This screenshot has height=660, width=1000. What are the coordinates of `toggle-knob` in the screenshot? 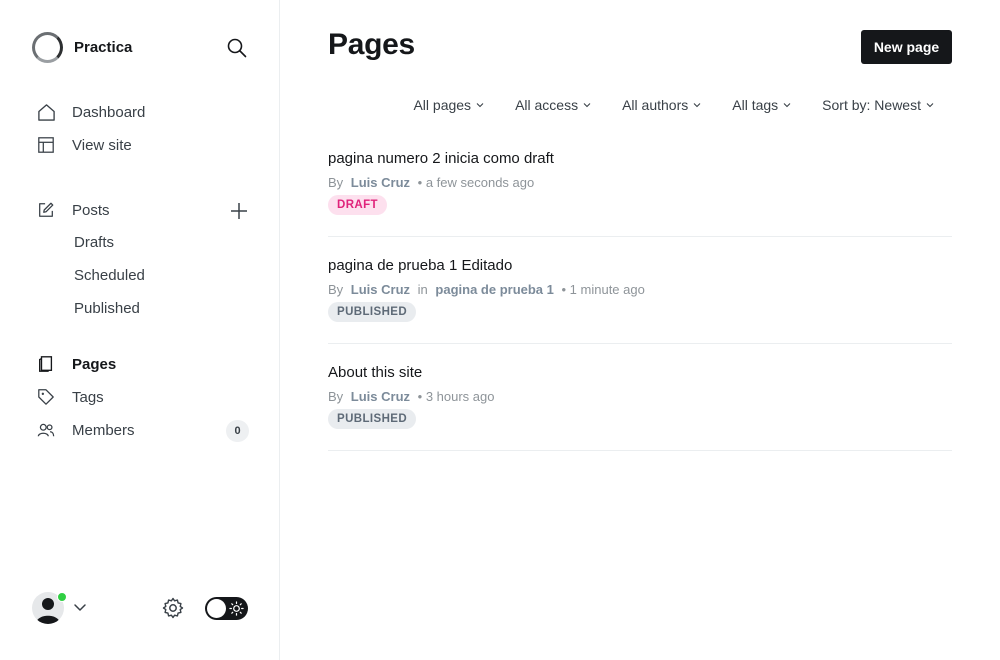 It's located at (216, 608).